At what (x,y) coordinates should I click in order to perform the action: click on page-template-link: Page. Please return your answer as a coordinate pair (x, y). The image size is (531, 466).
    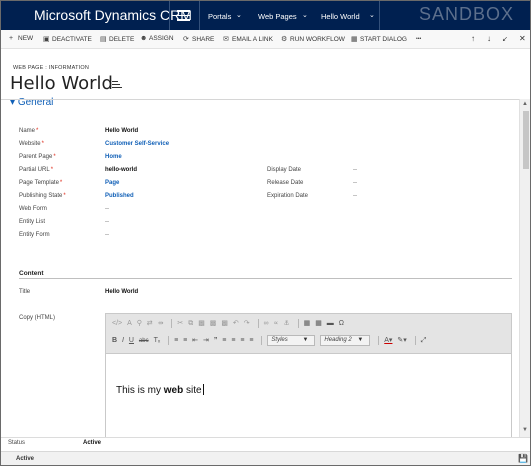
    Looking at the image, I should click on (112, 183).